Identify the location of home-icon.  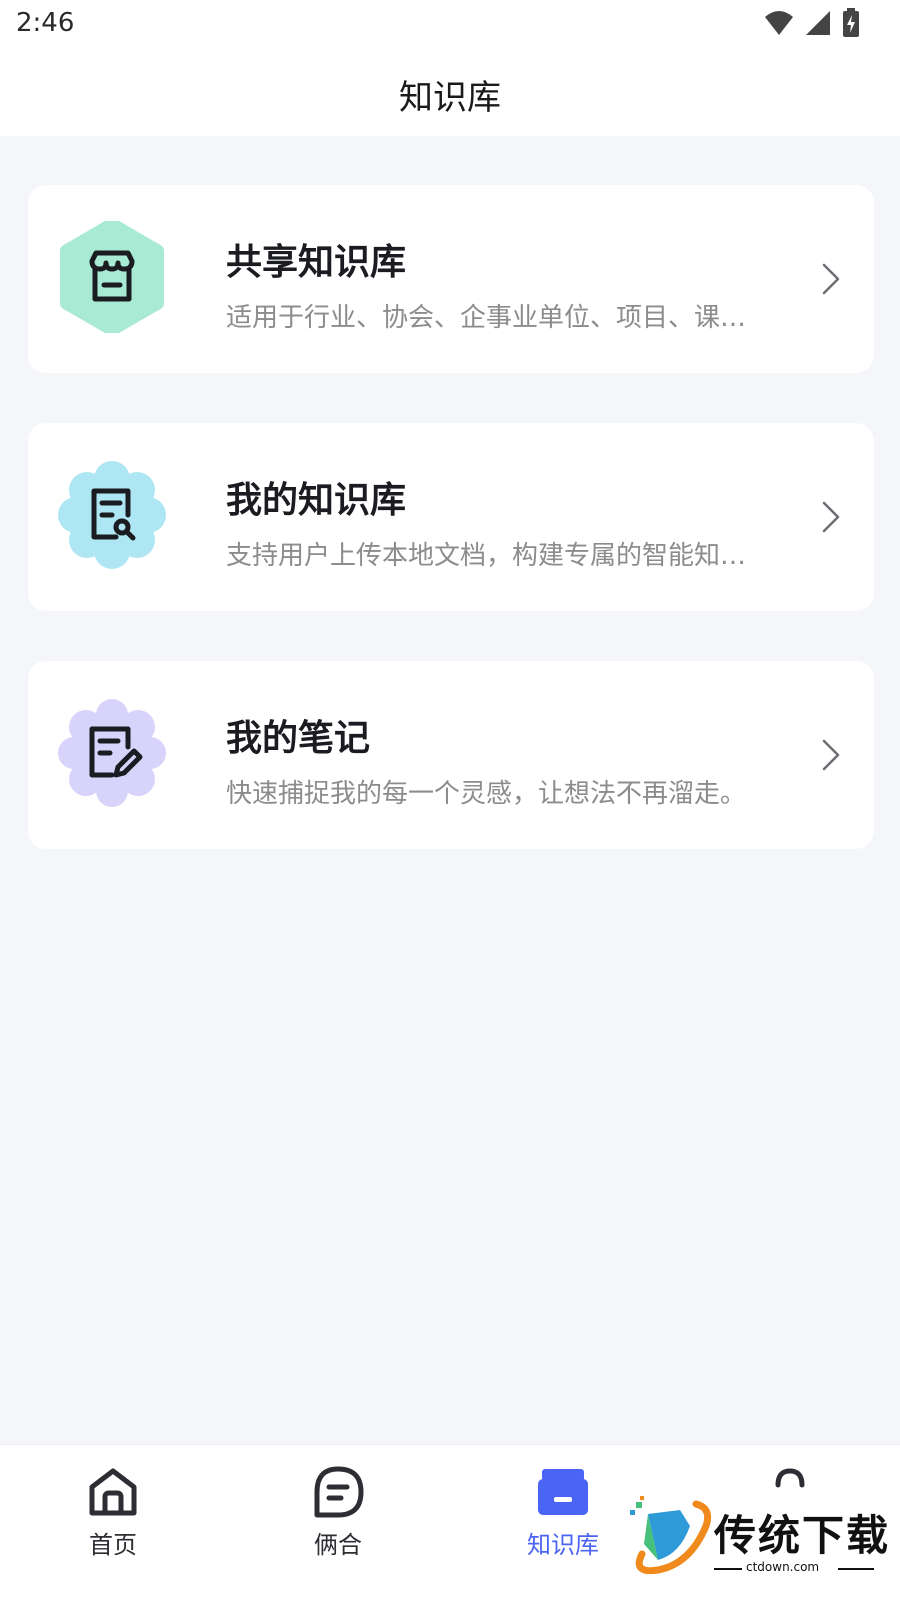
(113, 1492).